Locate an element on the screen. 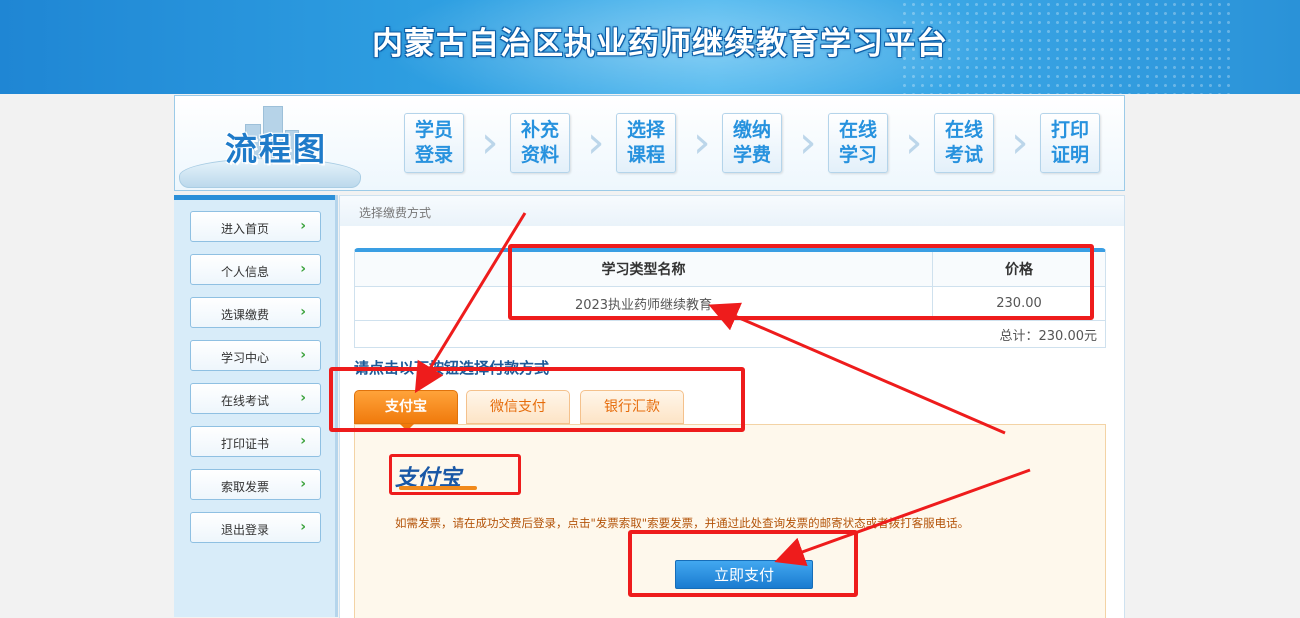 The height and width of the screenshot is (618, 1300). step-supplement-info: 补充 资料 is located at coordinates (540, 143).